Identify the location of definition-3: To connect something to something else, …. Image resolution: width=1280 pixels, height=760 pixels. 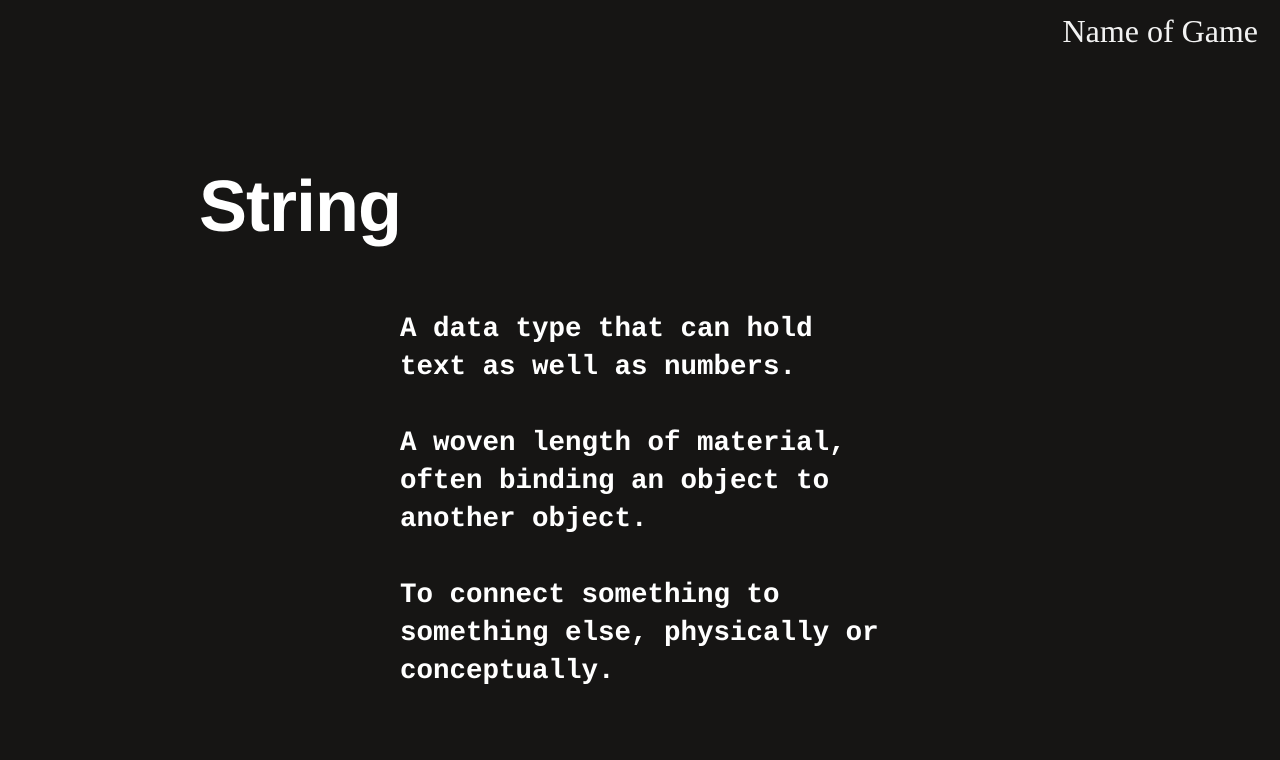
(639, 633).